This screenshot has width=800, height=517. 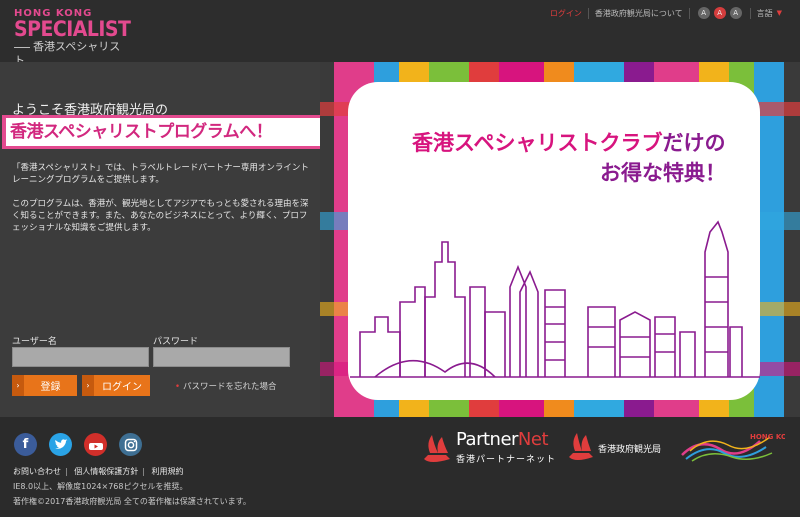 I want to click on register-button-label: 登録, so click(x=50, y=387).